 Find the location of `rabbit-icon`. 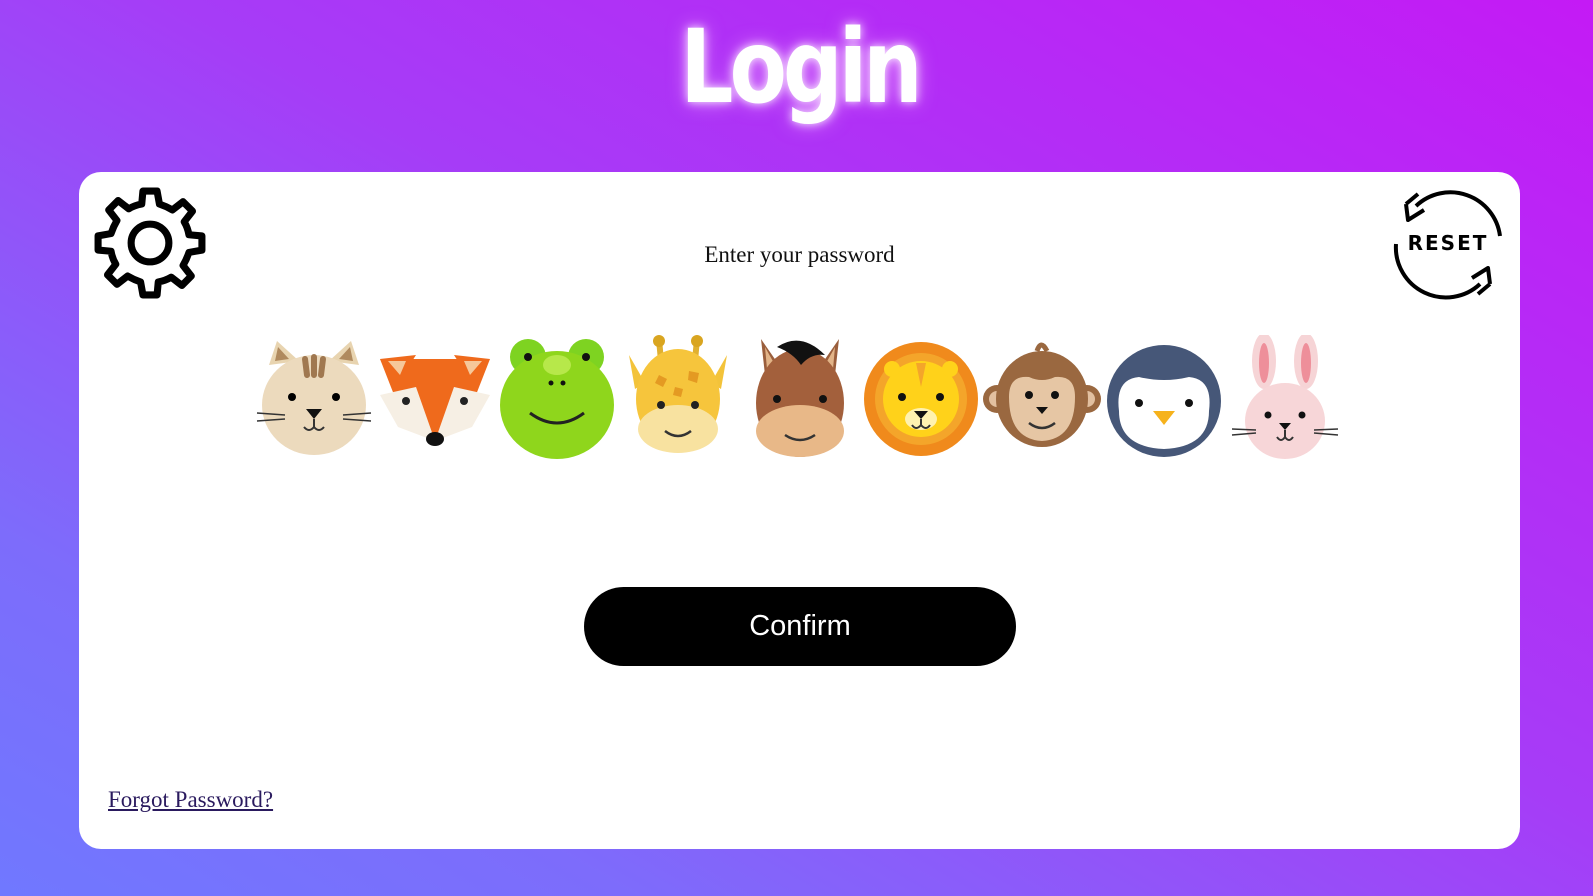

rabbit-icon is located at coordinates (1285, 397).